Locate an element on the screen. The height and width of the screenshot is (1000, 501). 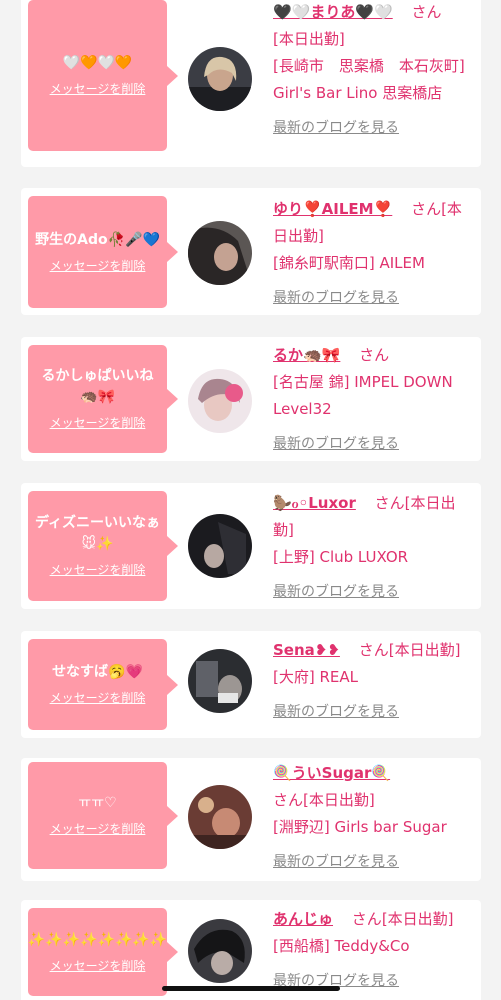
cast-name-link: 🍭ういSugar🍭 is located at coordinates (331, 773).